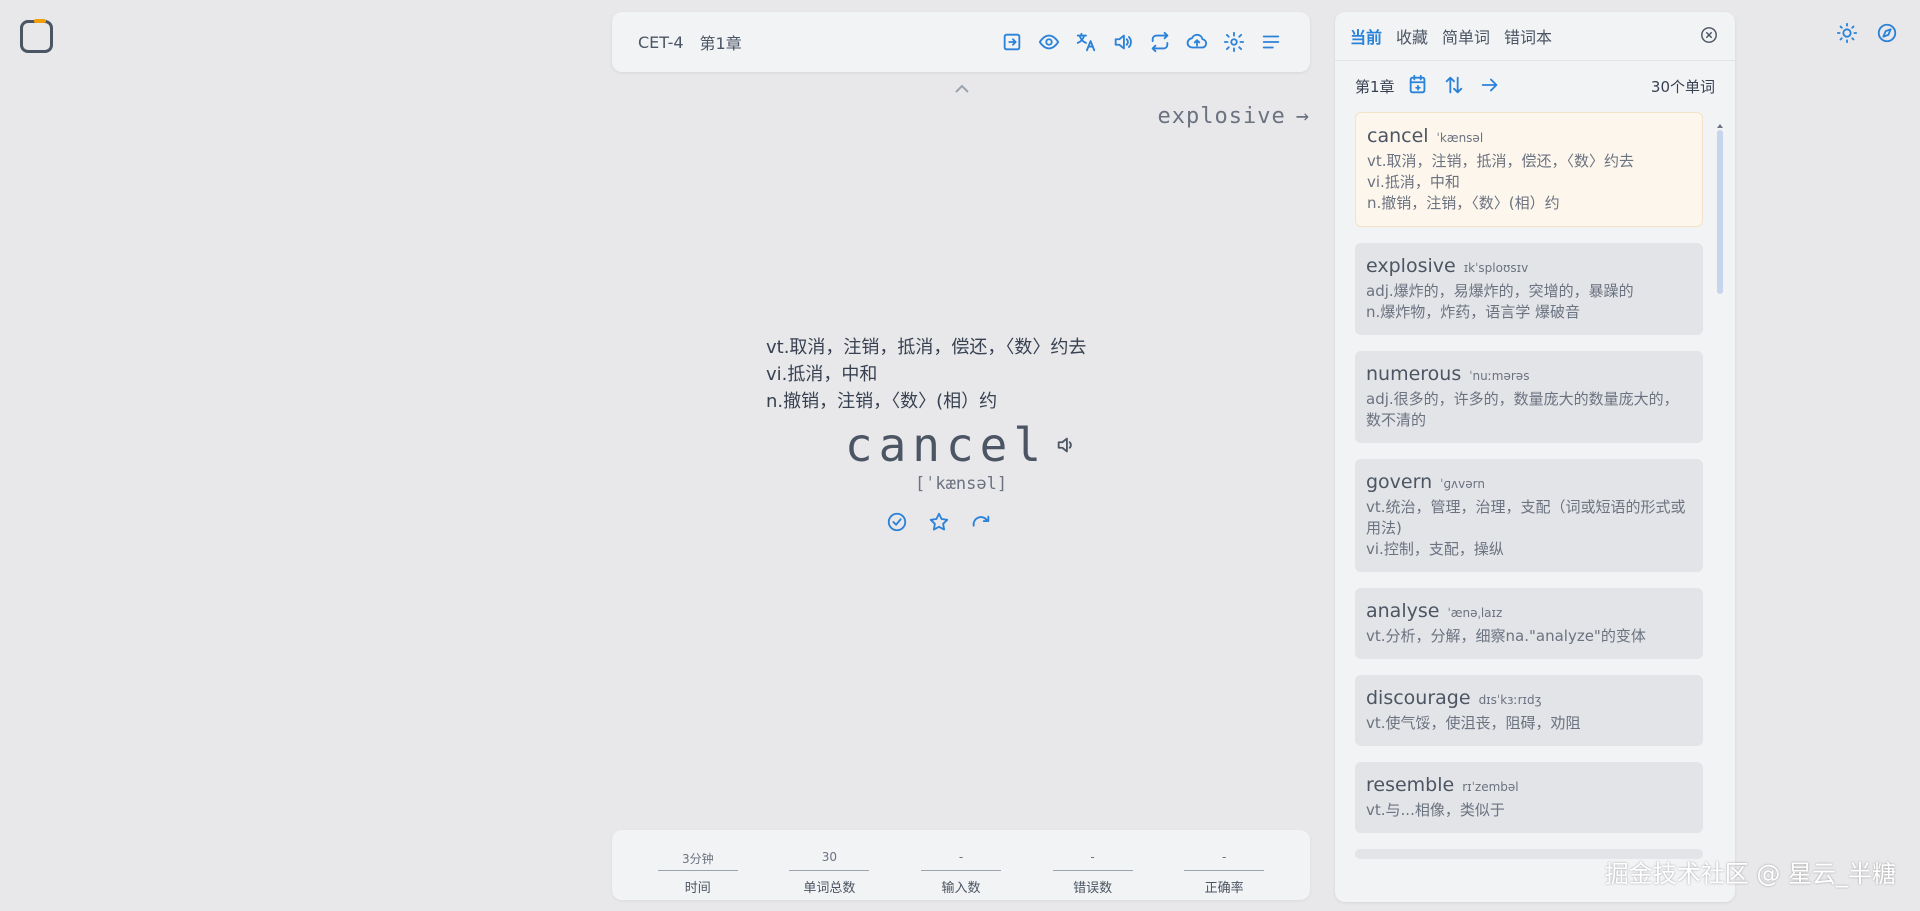 Image resolution: width=1920 pixels, height=911 pixels. Describe the element at coordinates (1366, 36) in the screenshot. I see `tab-current: 当前` at that location.